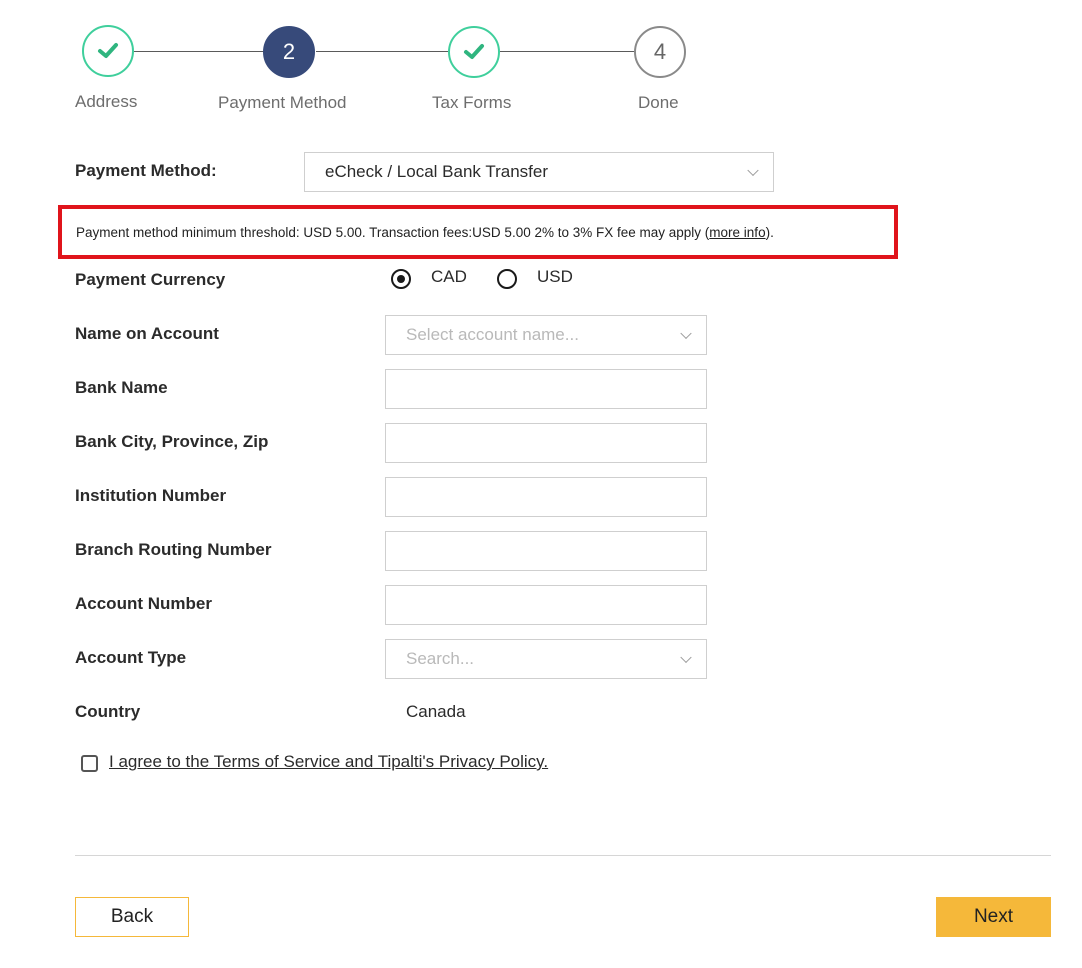  What do you see at coordinates (151, 495) in the screenshot?
I see `institution-number-label: Institution Number` at bounding box center [151, 495].